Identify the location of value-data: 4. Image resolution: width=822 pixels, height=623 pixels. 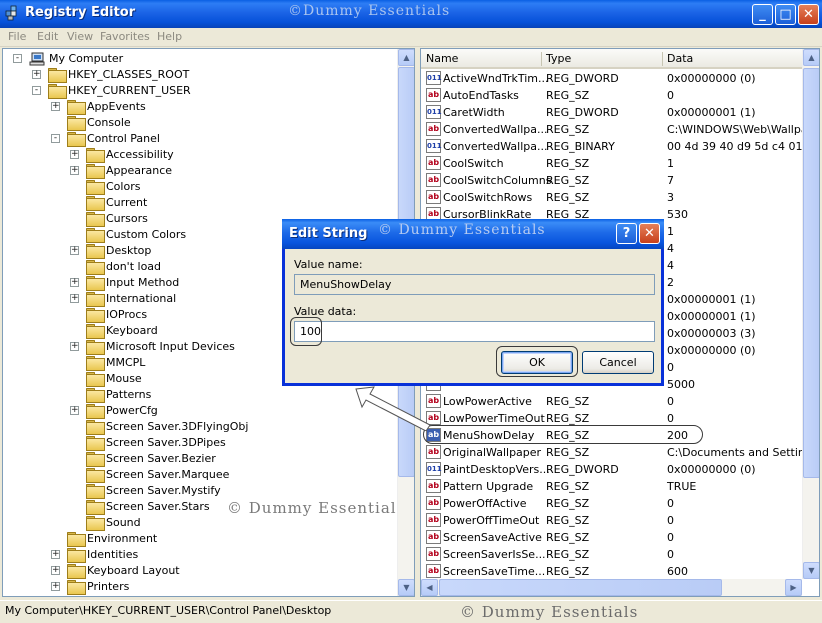
(670, 248).